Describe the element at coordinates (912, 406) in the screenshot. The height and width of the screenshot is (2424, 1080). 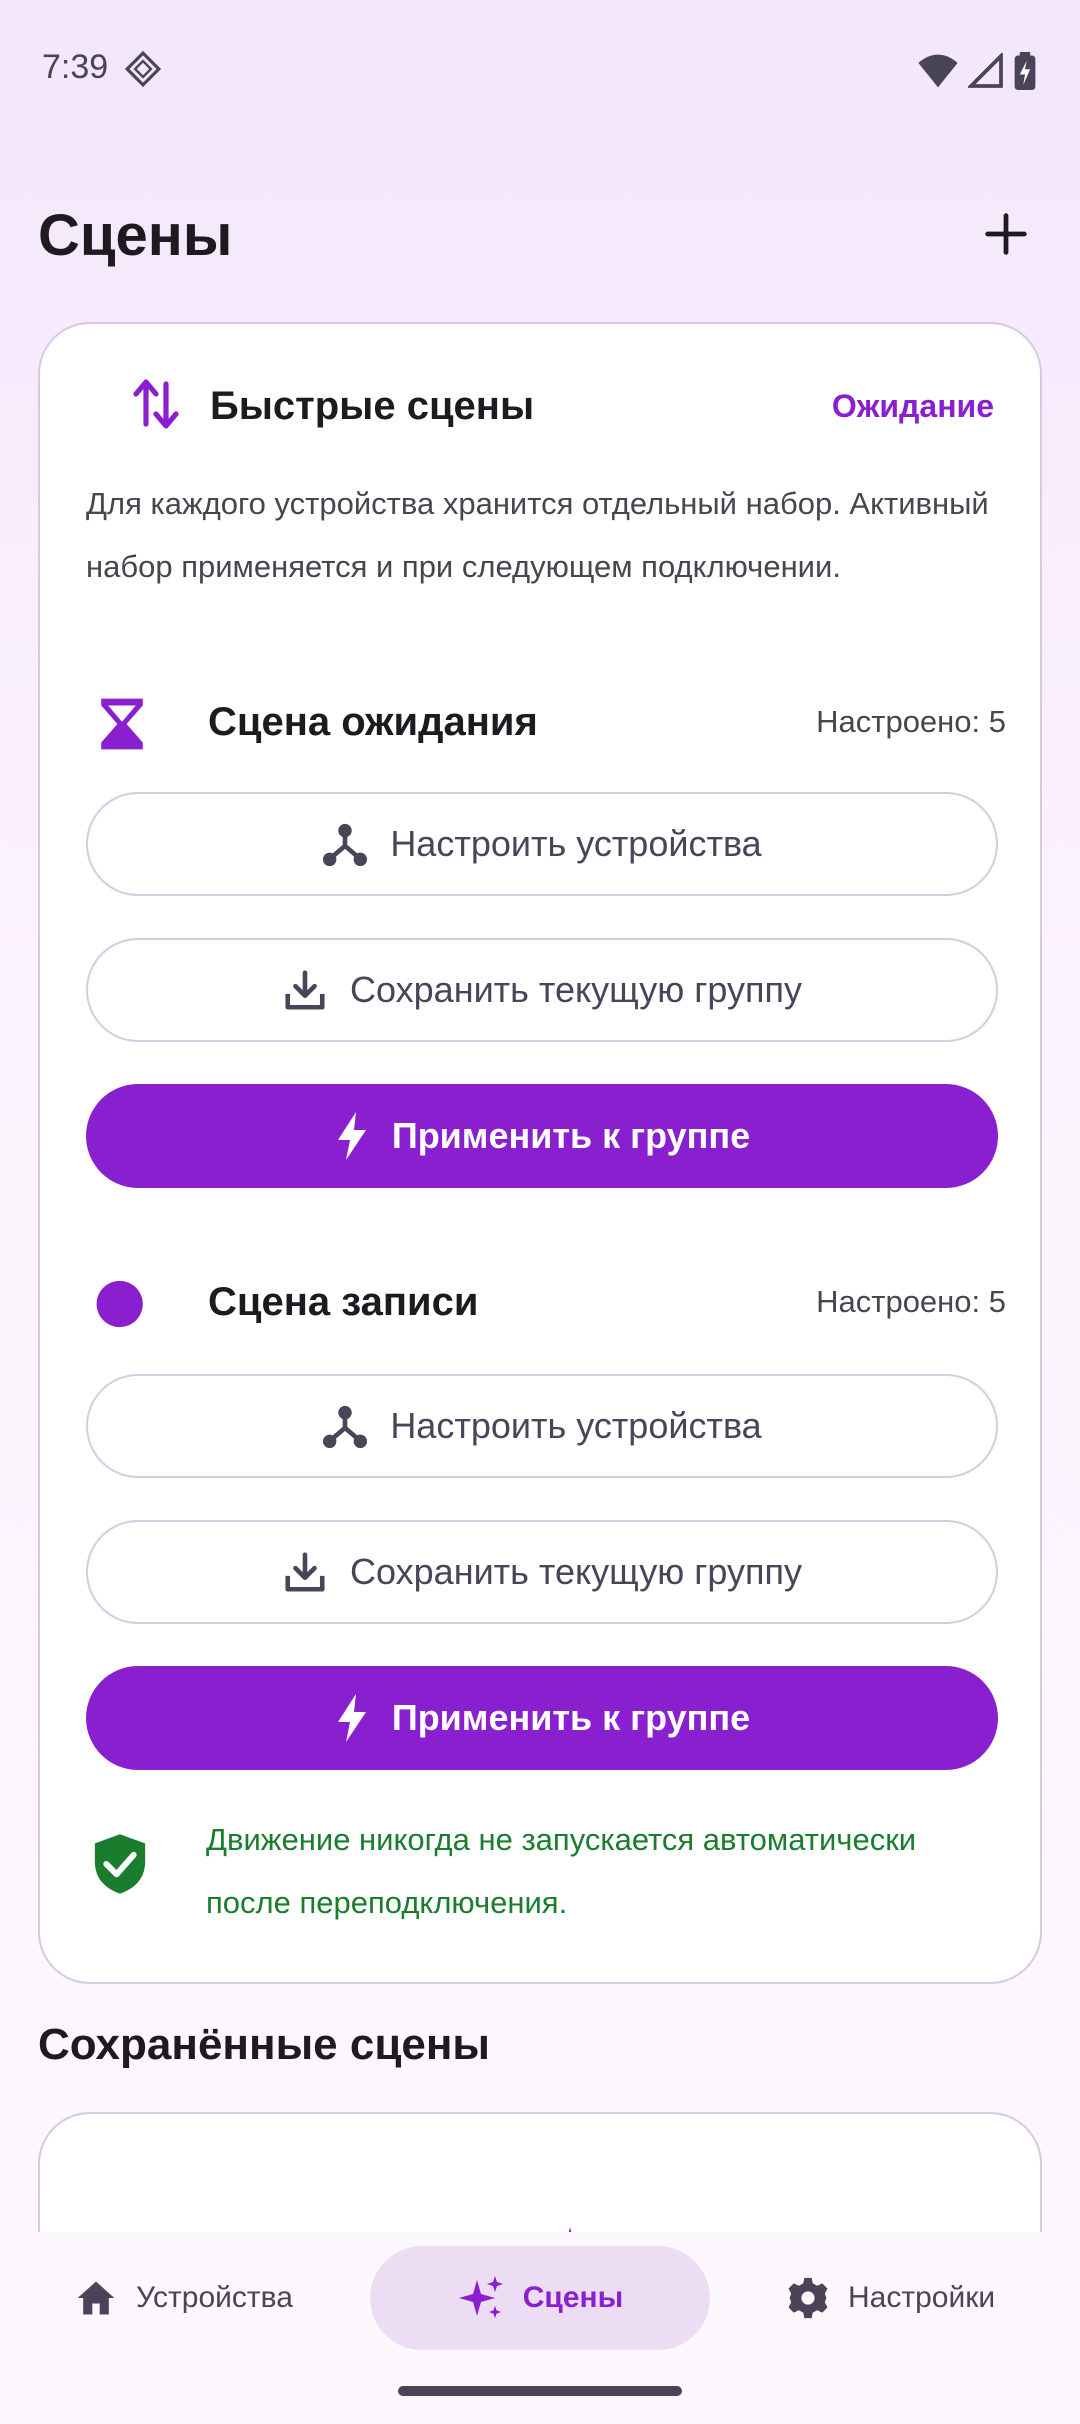
I see `quick-scenes-status: Ожидание` at that location.